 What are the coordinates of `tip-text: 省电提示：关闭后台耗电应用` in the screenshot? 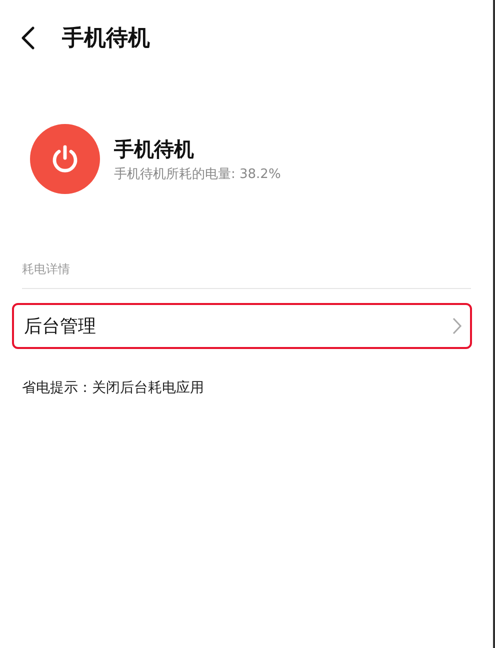 It's located at (113, 388).